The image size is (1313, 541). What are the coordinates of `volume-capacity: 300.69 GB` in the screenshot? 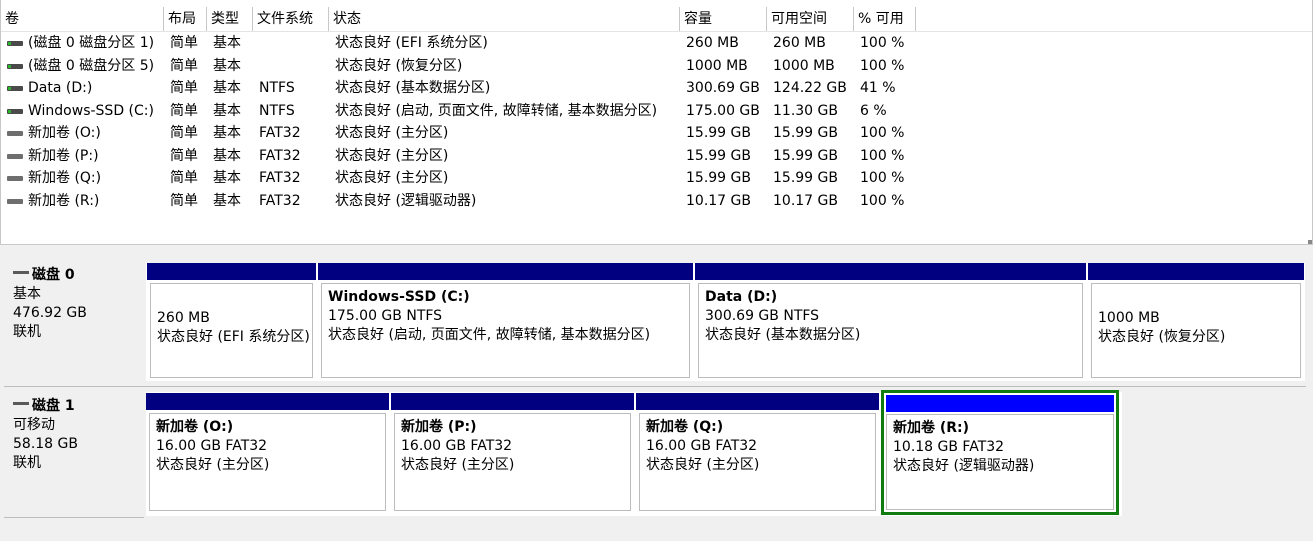 It's located at (723, 88).